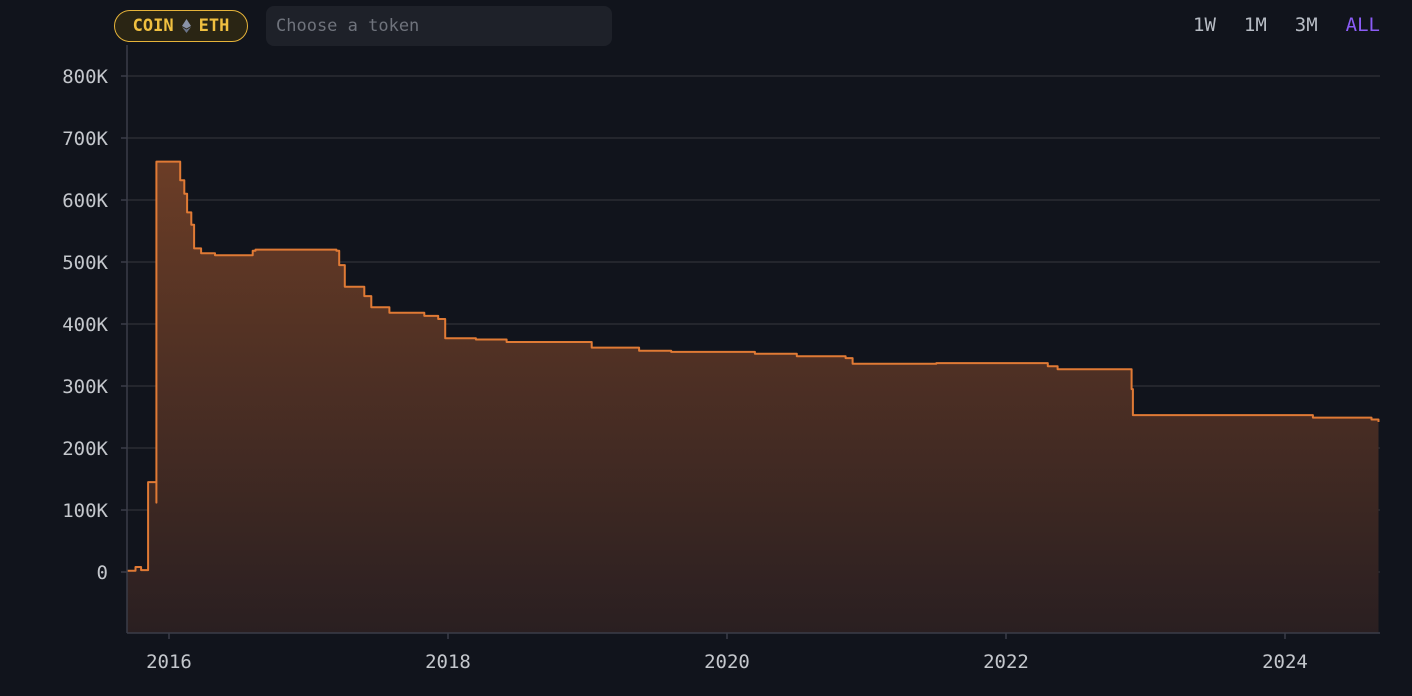  What do you see at coordinates (85, 77) in the screenshot?
I see `y-tick-label: 800K` at bounding box center [85, 77].